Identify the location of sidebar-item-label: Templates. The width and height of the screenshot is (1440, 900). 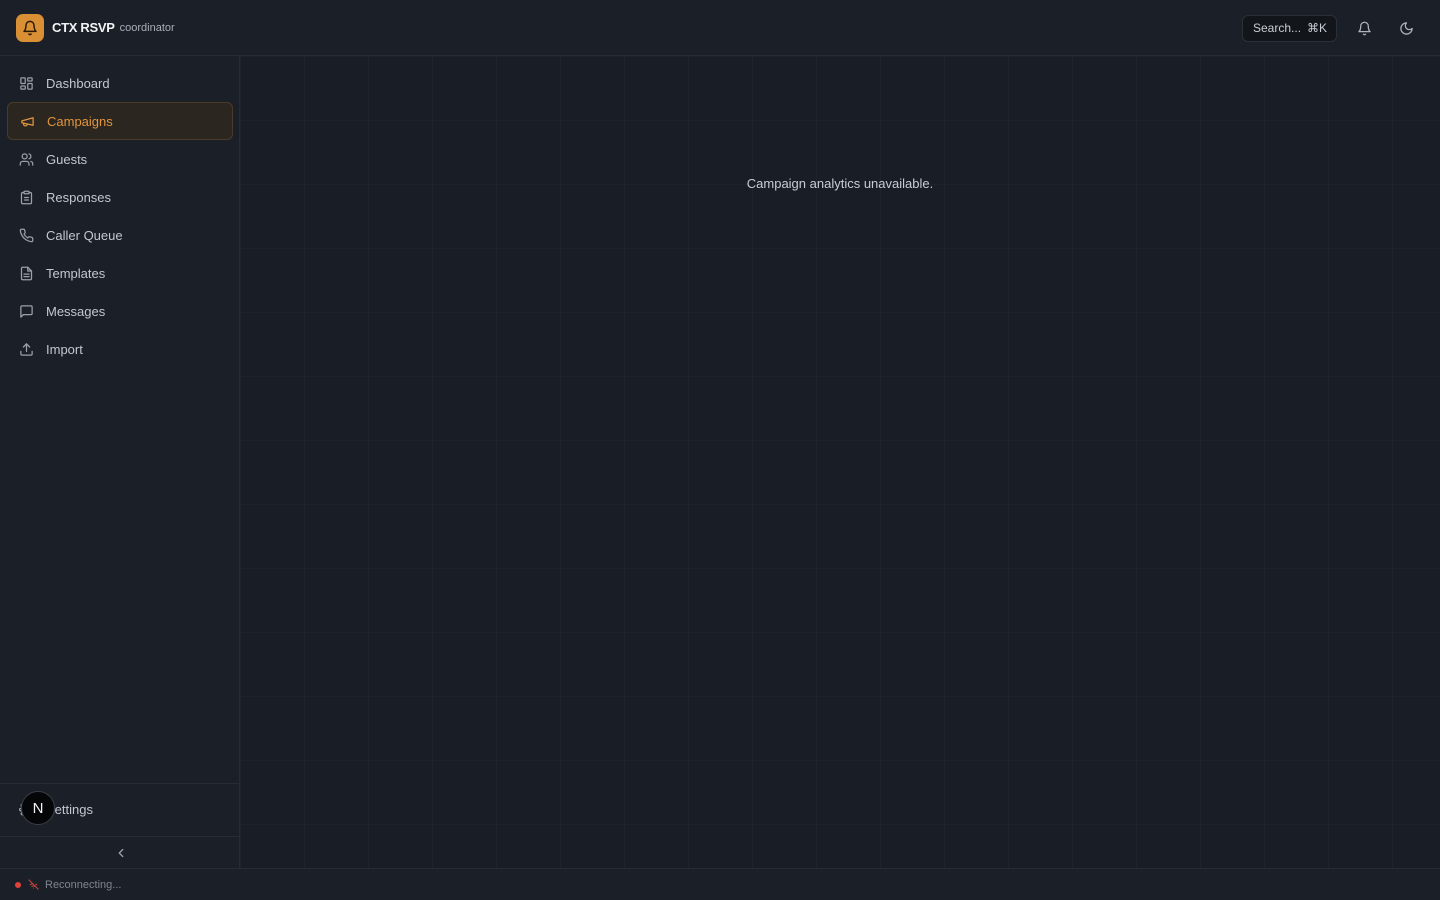
(76, 273).